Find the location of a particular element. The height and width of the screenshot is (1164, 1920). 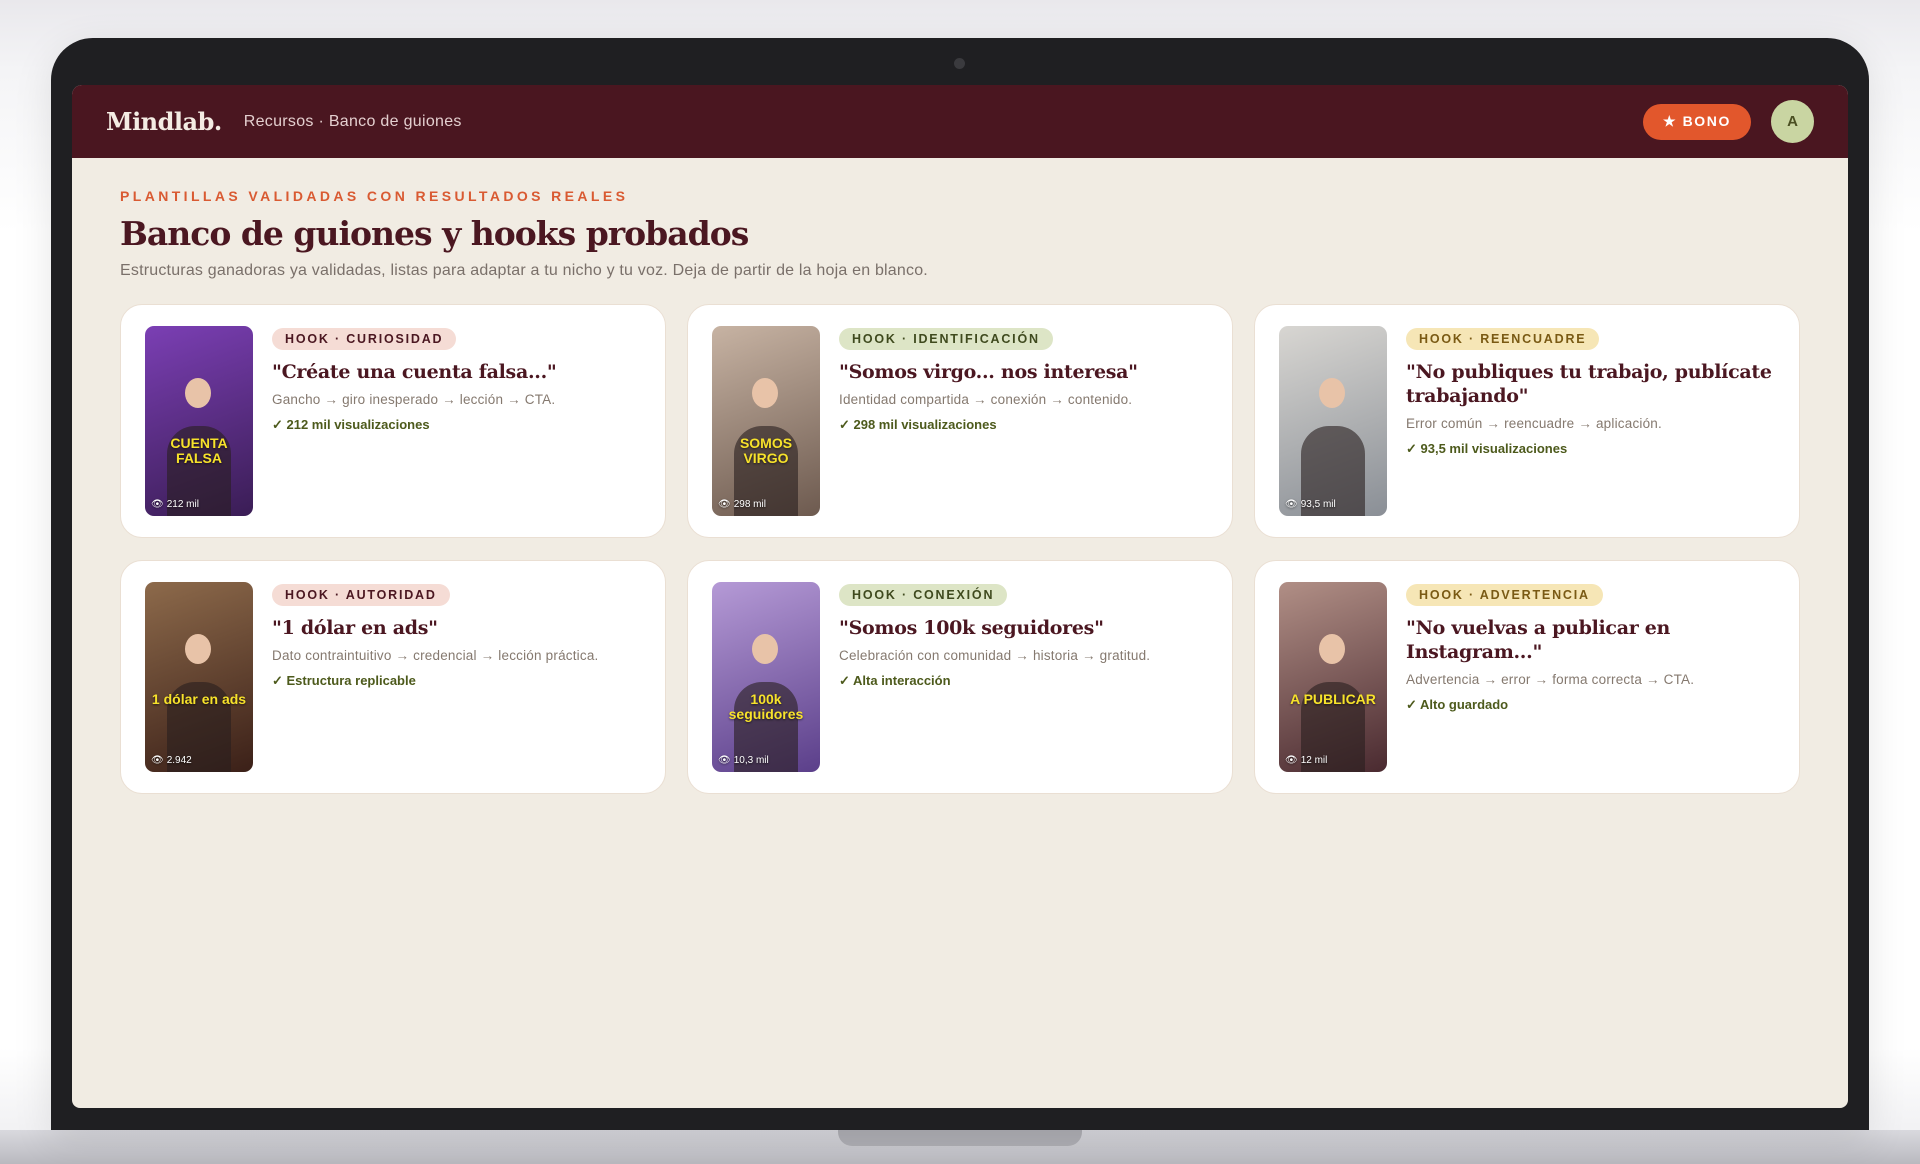

video-thumbnail: 👁︎ 93,5 mil is located at coordinates (1333, 421).